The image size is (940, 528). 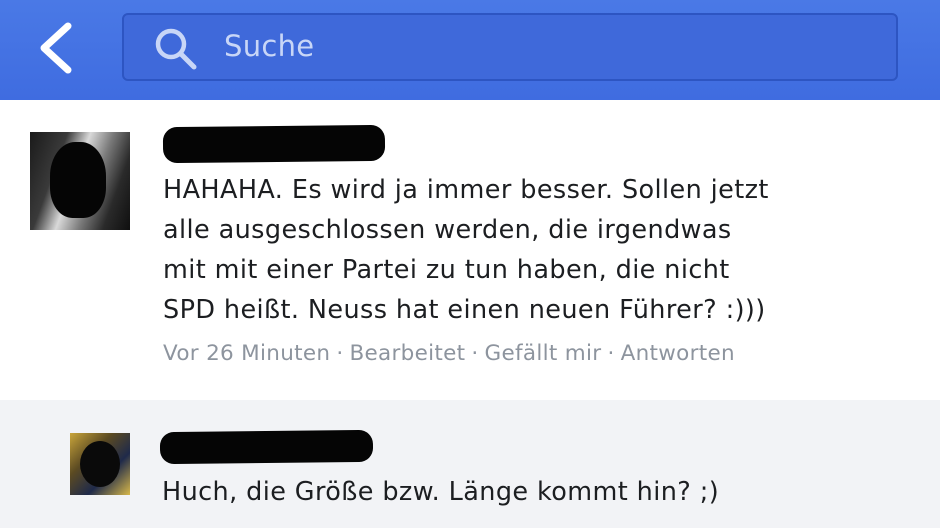 I want to click on search-input: Suche, so click(x=510, y=47).